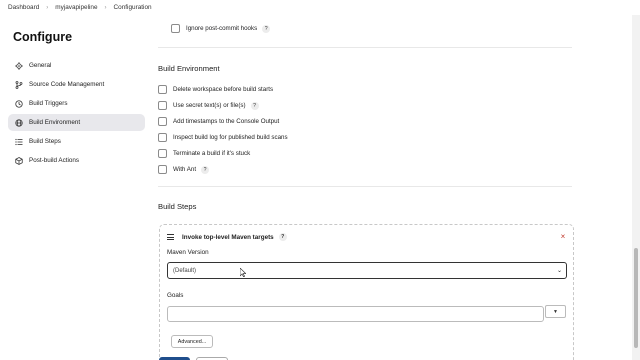 This screenshot has width=640, height=360. Describe the element at coordinates (19, 123) in the screenshot. I see `globe-icon` at that location.